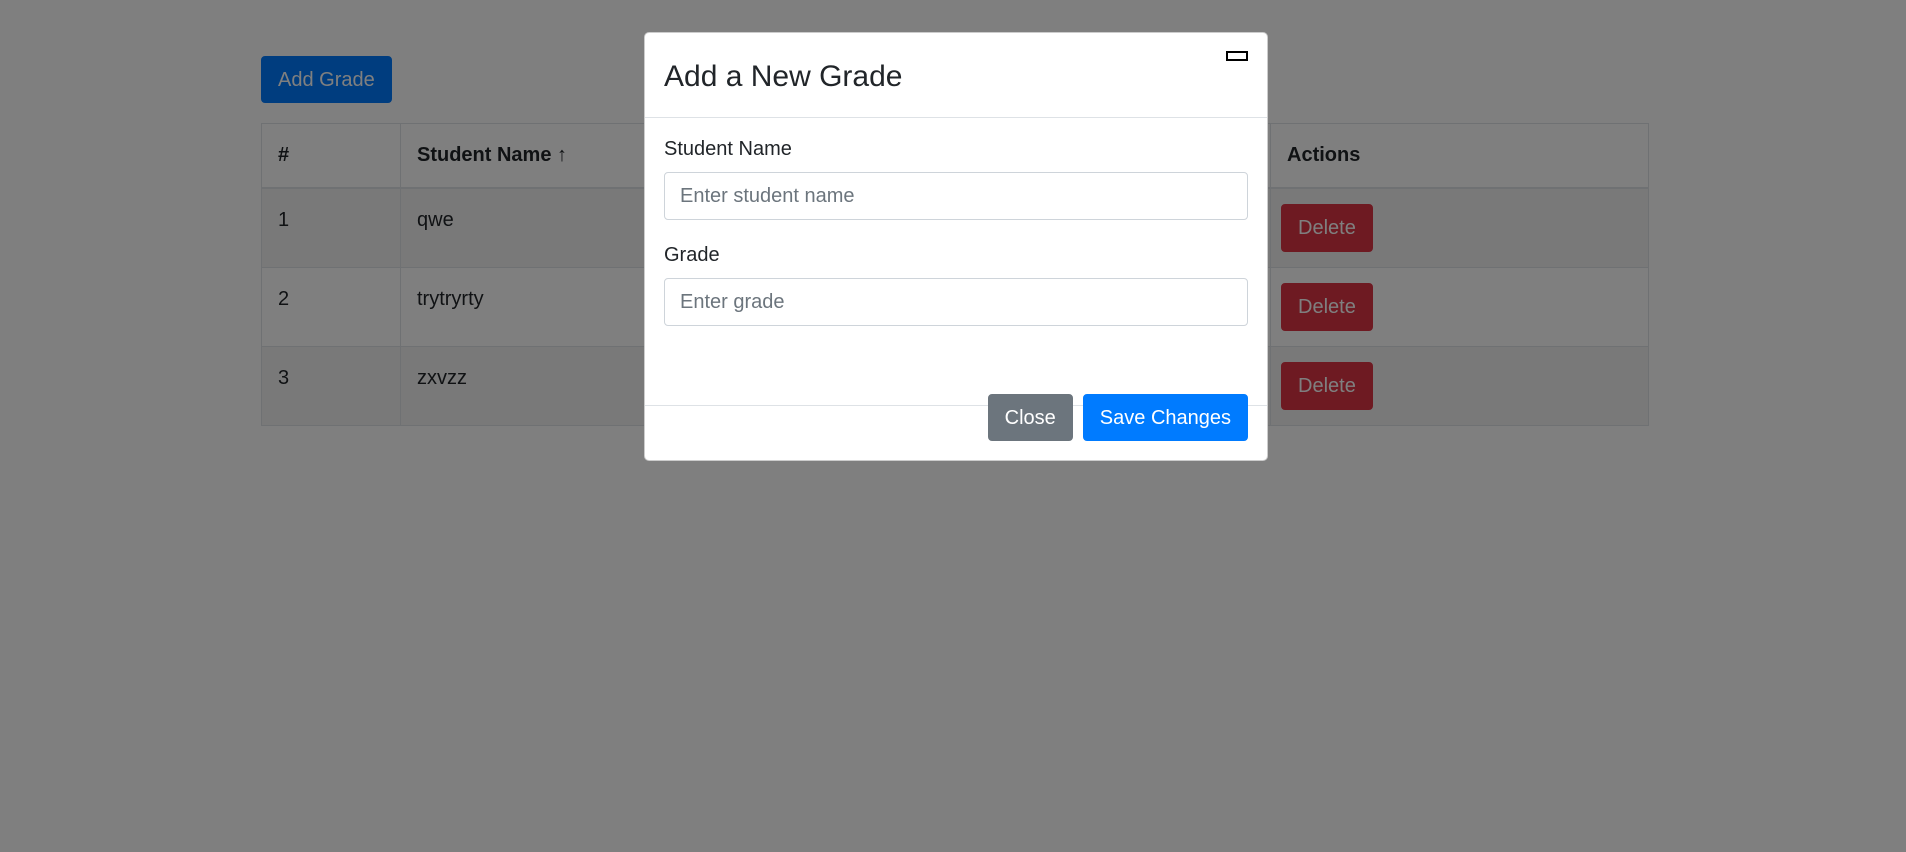  Describe the element at coordinates (728, 149) in the screenshot. I see `student-name-label: Student Name` at that location.